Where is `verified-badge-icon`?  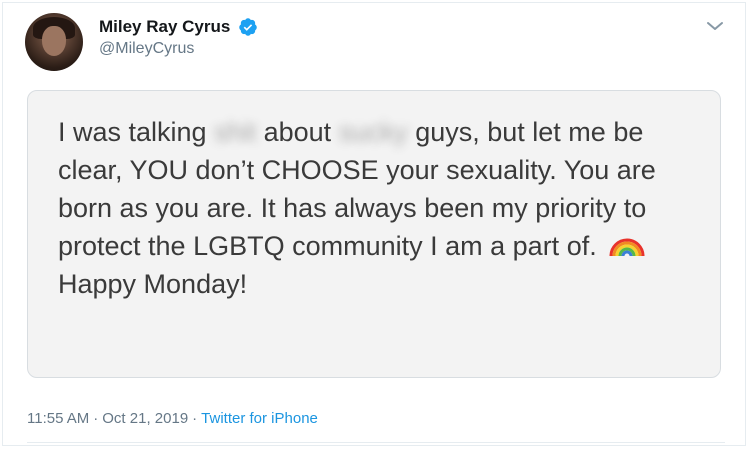
verified-badge-icon is located at coordinates (248, 27).